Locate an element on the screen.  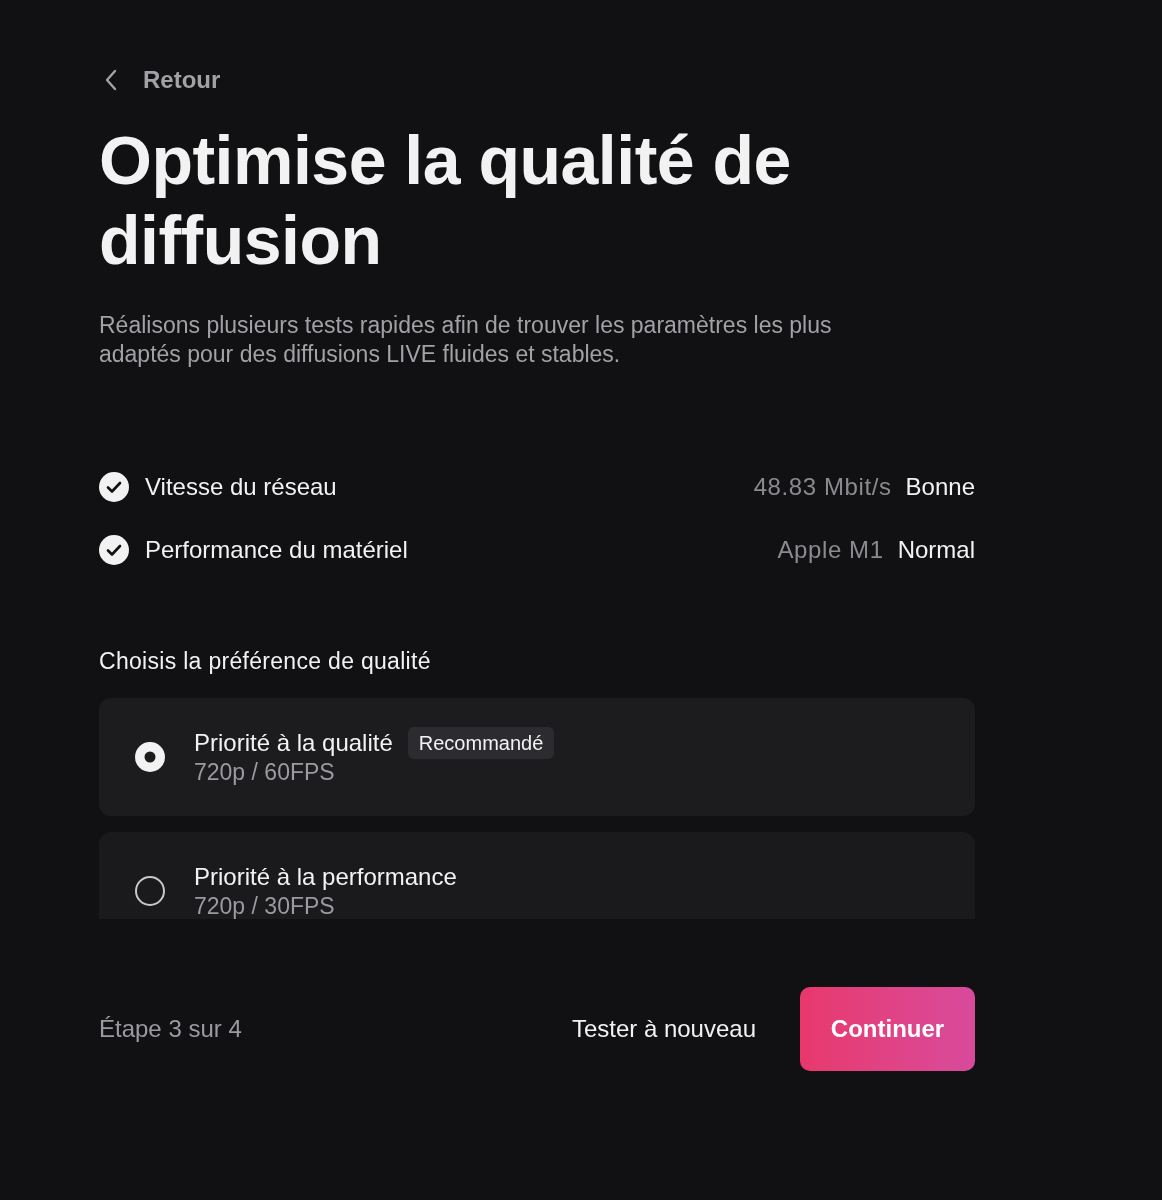
check-detail: 48.83 Mbit/s is located at coordinates (822, 487).